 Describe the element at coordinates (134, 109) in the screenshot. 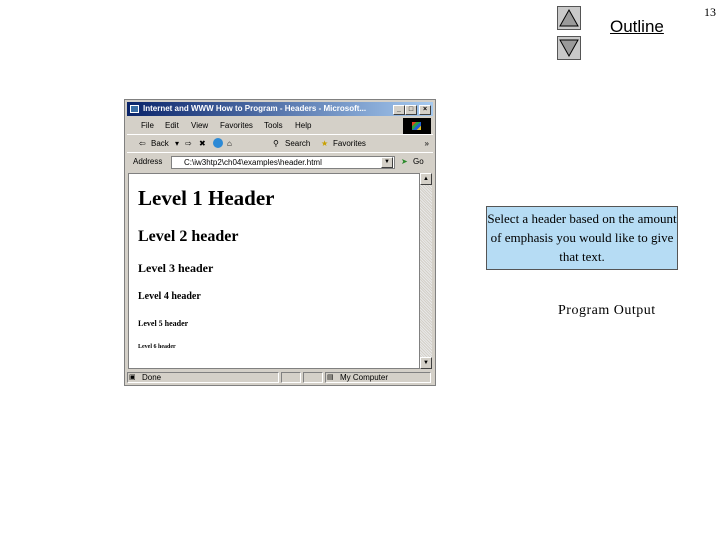

I see `ie-icon` at that location.